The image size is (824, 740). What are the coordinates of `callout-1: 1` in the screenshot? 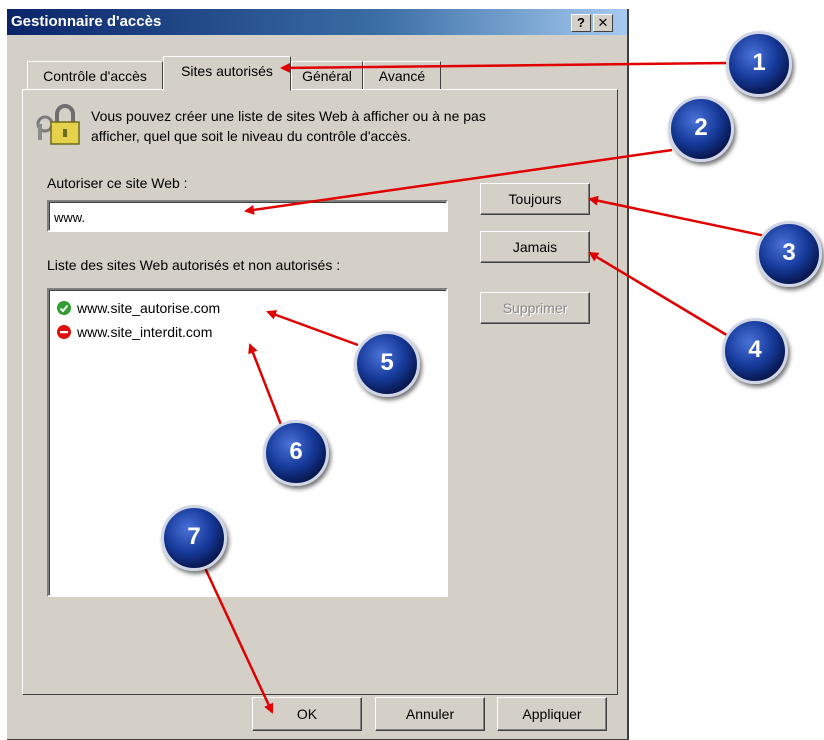 It's located at (759, 64).